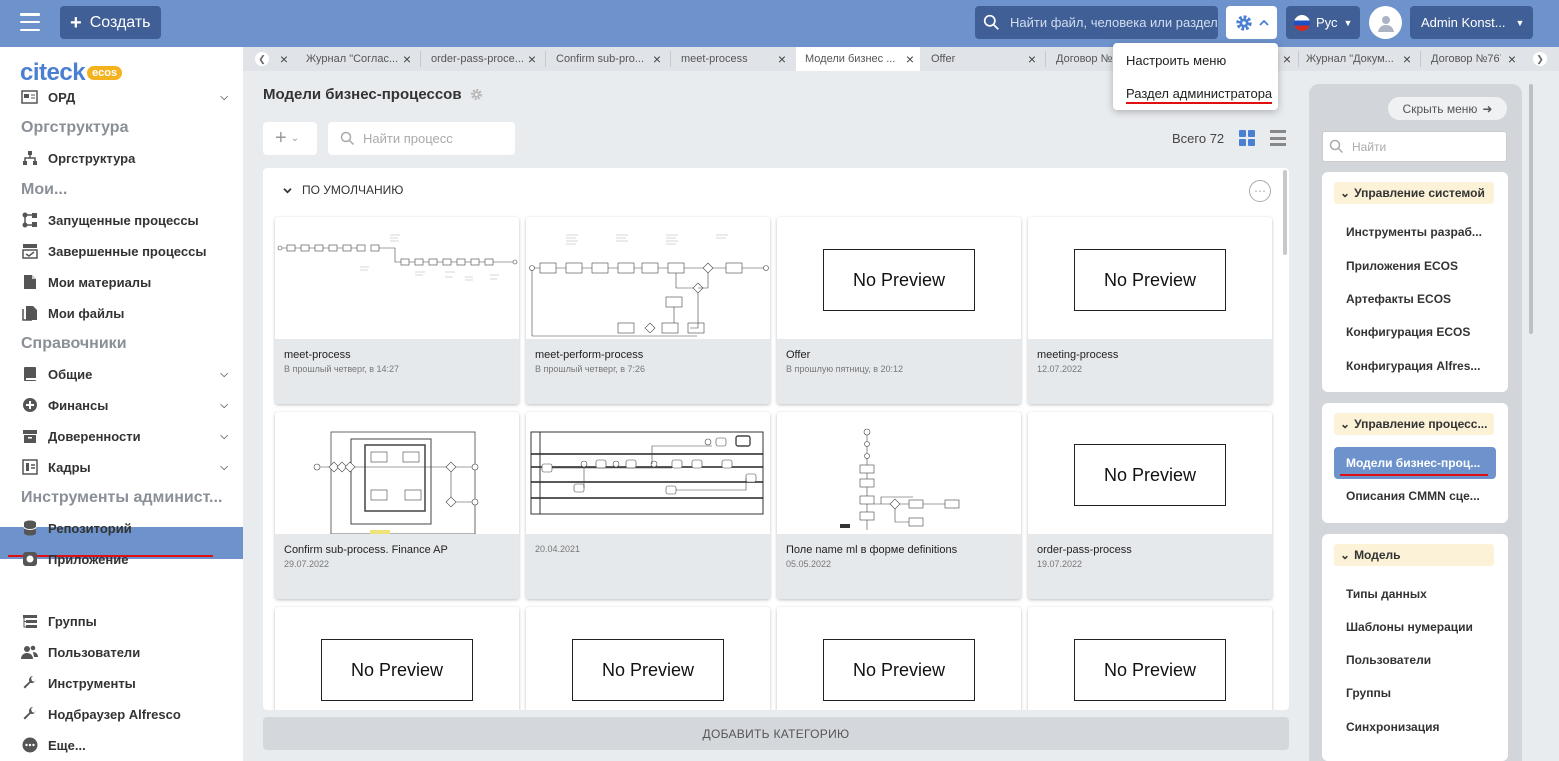 The height and width of the screenshot is (761, 1559). I want to click on menu-item-data-types: Типы данных, so click(1386, 594).